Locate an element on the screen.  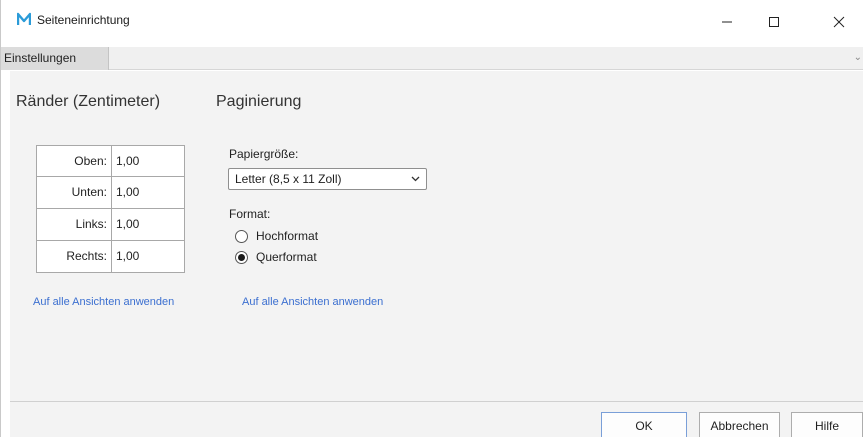
minimize-button is located at coordinates (727, 22).